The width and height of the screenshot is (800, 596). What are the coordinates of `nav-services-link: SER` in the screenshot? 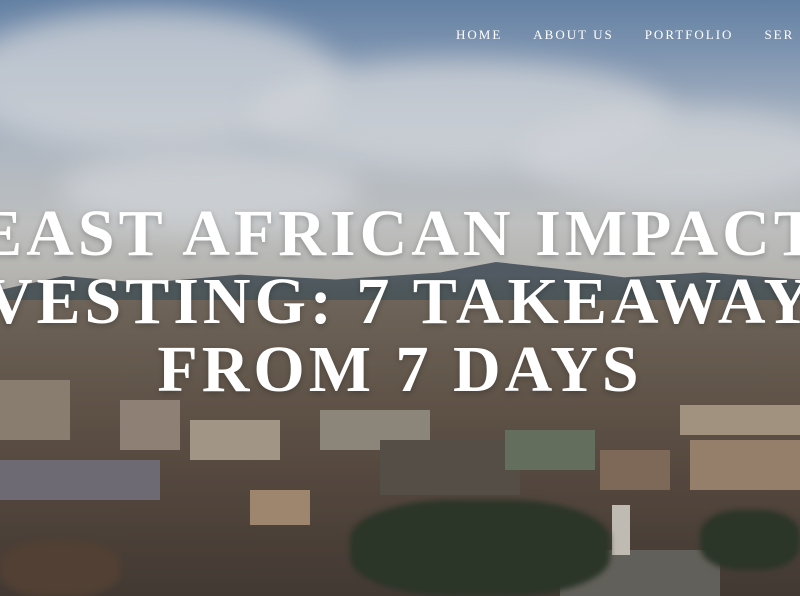 It's located at (779, 35).